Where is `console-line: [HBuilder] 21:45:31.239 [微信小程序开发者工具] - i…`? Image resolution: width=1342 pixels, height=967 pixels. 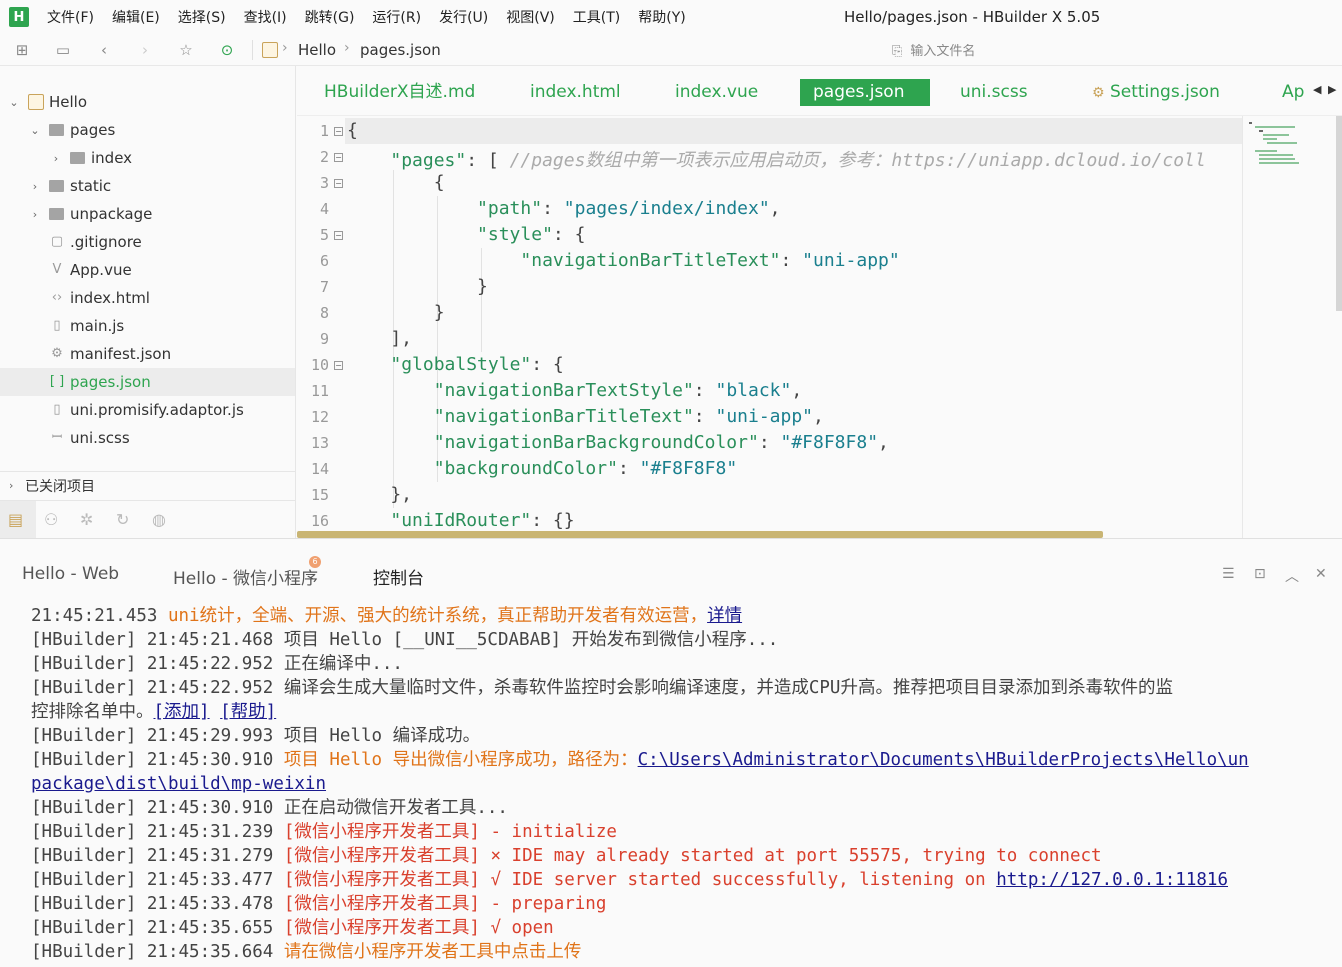 console-line: [HBuilder] 21:45:31.239 [微信小程序开发者工具] - i… is located at coordinates (324, 832).